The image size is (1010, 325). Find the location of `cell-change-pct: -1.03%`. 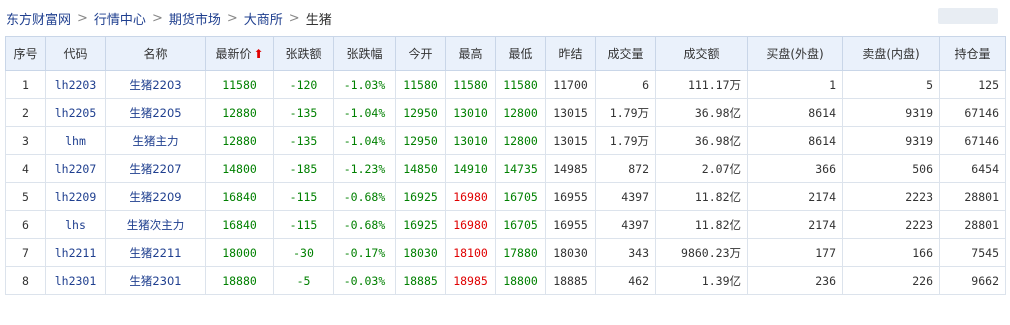

cell-change-pct: -1.03% is located at coordinates (364, 84).